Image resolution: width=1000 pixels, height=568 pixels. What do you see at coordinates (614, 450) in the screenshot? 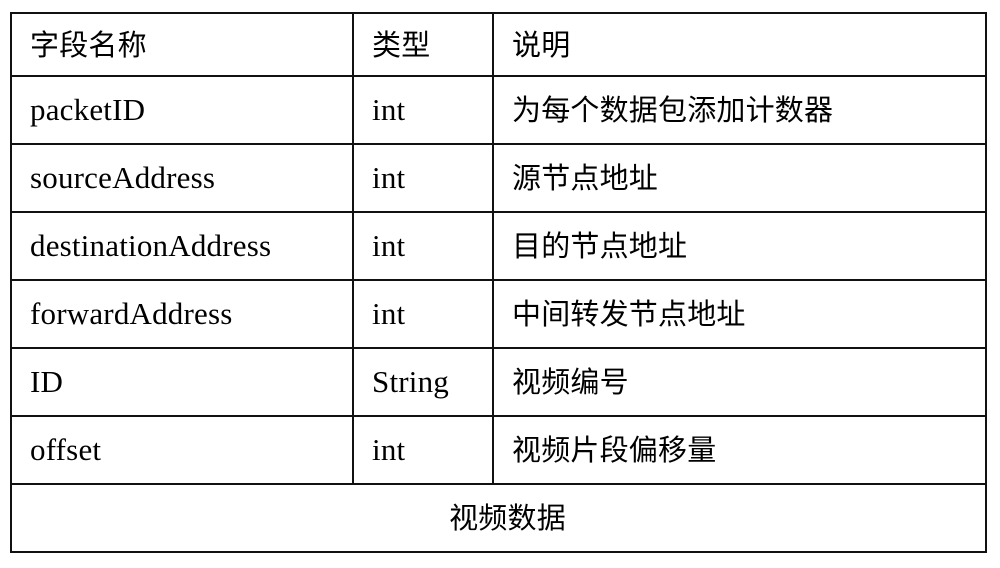
I see `field-description-value: 视频片段偏移量` at bounding box center [614, 450].